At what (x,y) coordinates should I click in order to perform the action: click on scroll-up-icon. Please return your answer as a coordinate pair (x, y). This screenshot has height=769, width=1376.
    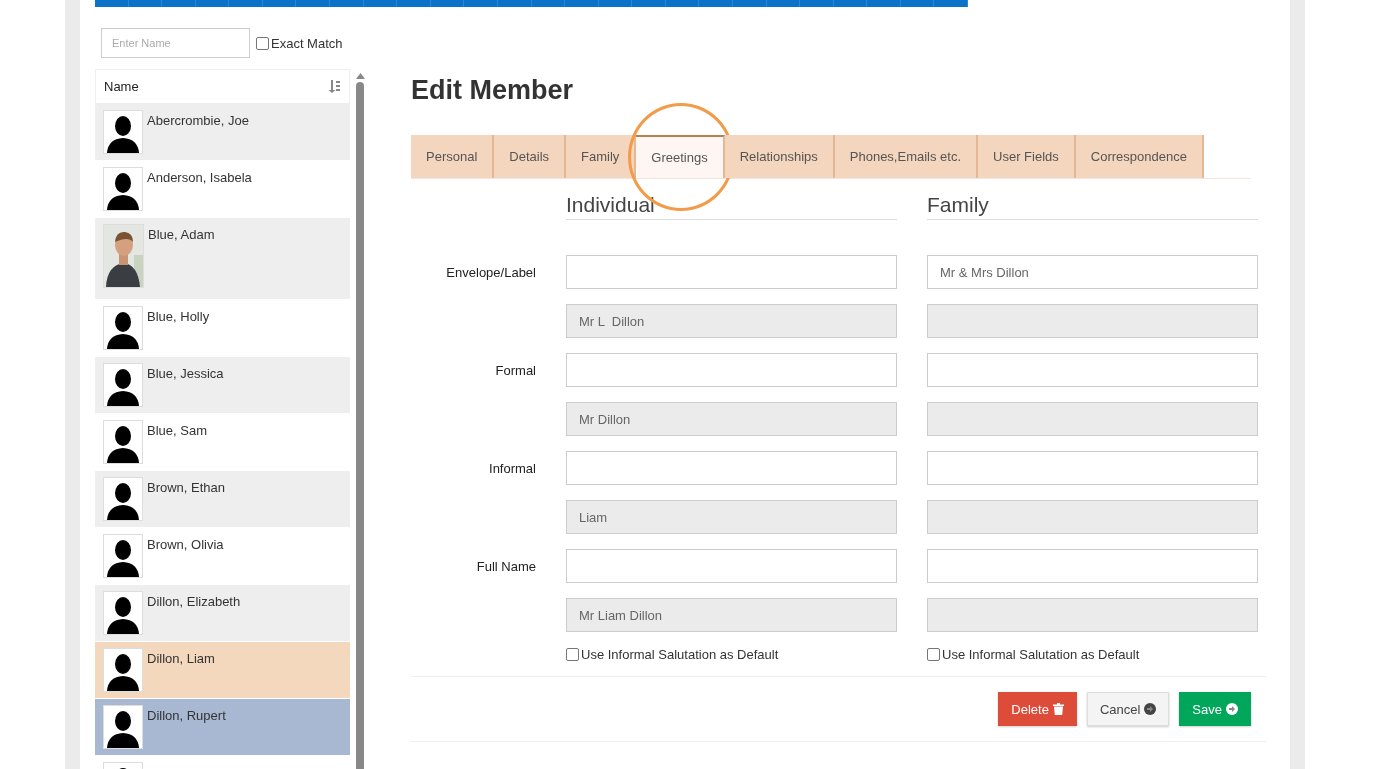
    Looking at the image, I should click on (360, 76).